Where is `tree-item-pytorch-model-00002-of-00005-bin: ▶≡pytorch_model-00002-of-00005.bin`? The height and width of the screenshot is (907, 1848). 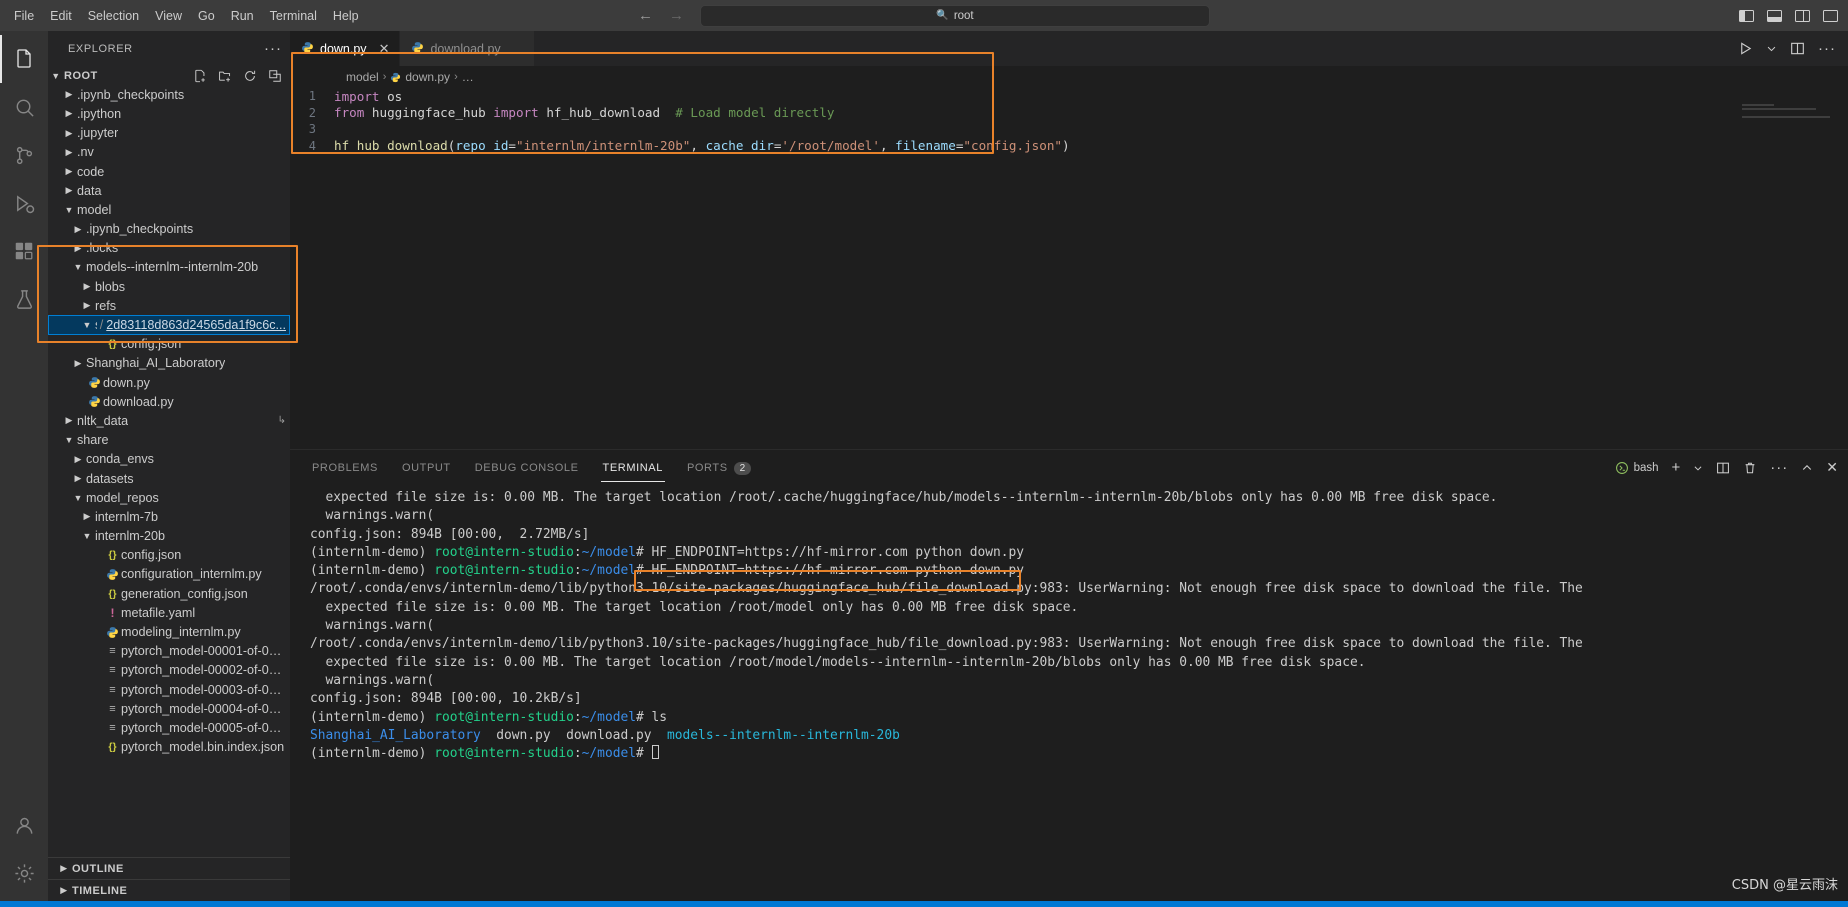 tree-item-pytorch-model-00002-of-00005-bin: ▶≡pytorch_model-00002-of-00005.bin is located at coordinates (169, 670).